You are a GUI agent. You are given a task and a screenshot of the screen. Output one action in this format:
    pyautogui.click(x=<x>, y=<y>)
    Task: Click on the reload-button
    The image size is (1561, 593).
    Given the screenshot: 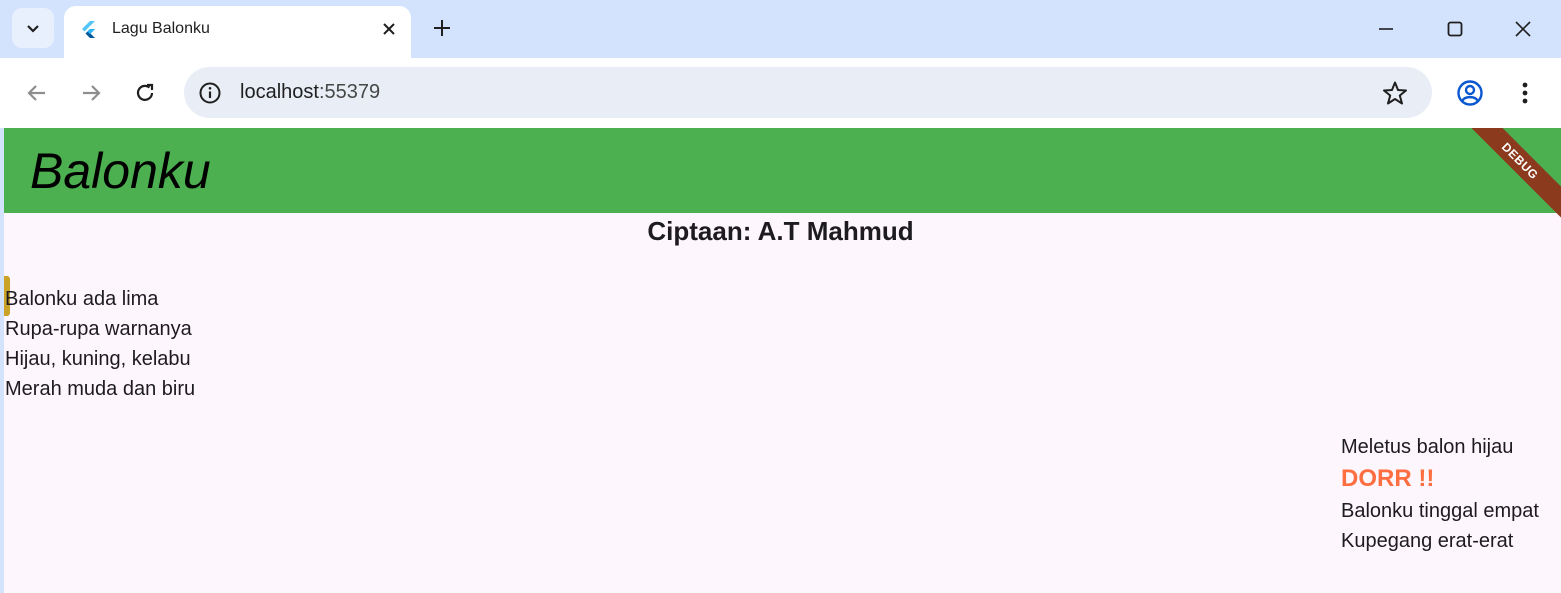 What is the action you would take?
    pyautogui.click(x=145, y=93)
    